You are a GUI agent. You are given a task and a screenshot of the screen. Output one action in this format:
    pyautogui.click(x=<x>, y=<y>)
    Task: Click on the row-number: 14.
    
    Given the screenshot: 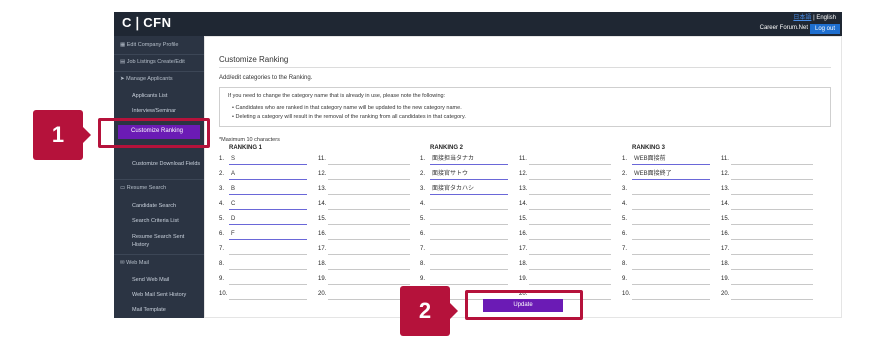 What is the action you would take?
    pyautogui.click(x=322, y=204)
    